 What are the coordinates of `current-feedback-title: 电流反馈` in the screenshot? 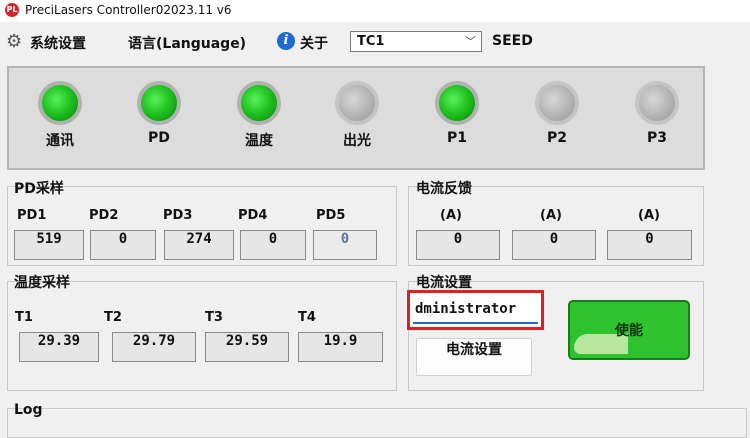 It's located at (444, 189).